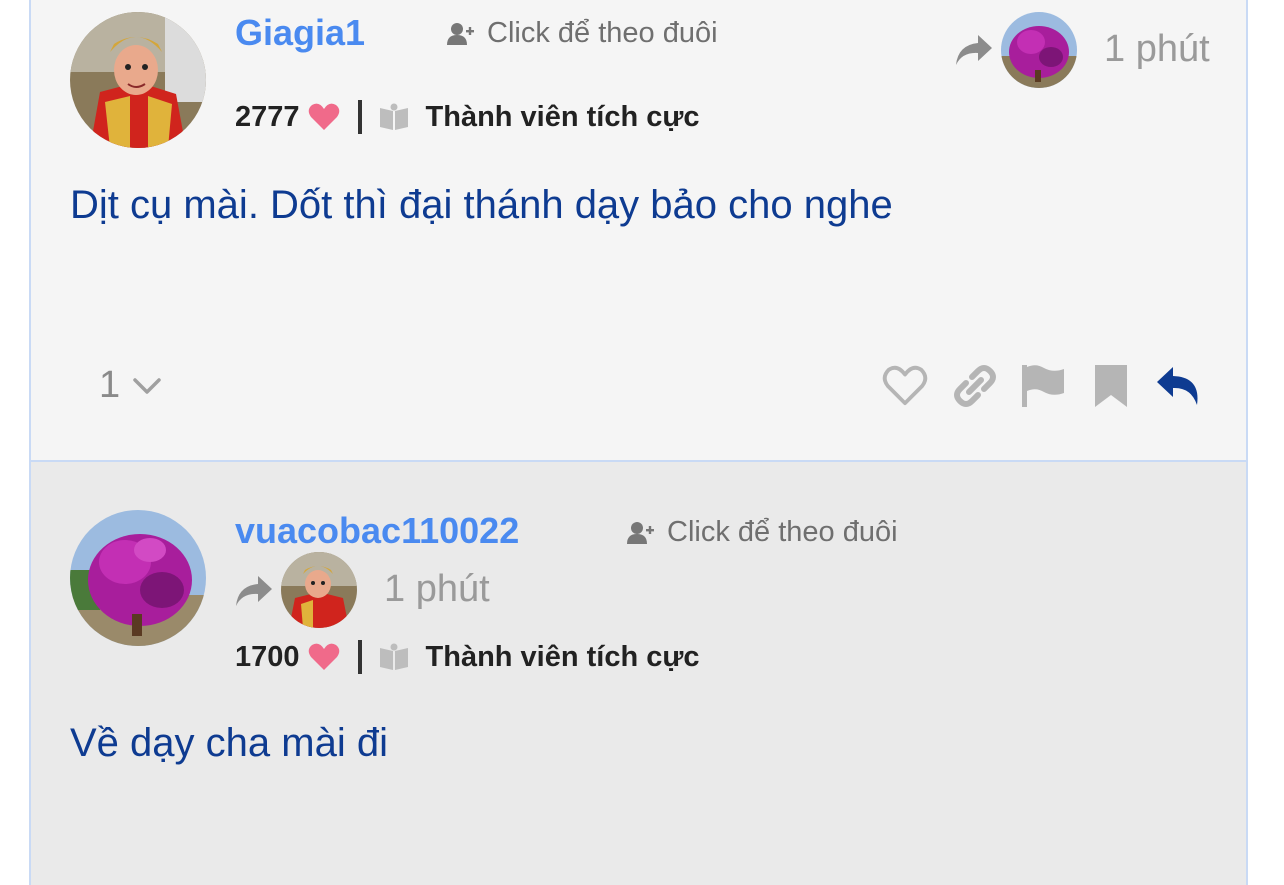  I want to click on post-actions, so click(1043, 386).